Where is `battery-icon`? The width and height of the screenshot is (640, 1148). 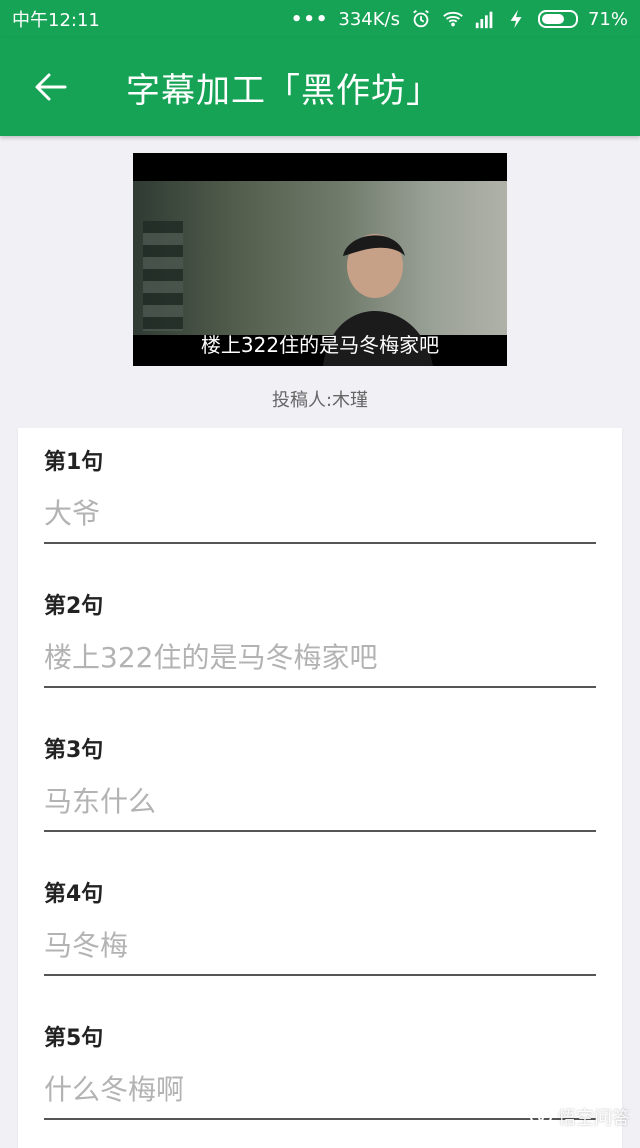
battery-icon is located at coordinates (558, 19).